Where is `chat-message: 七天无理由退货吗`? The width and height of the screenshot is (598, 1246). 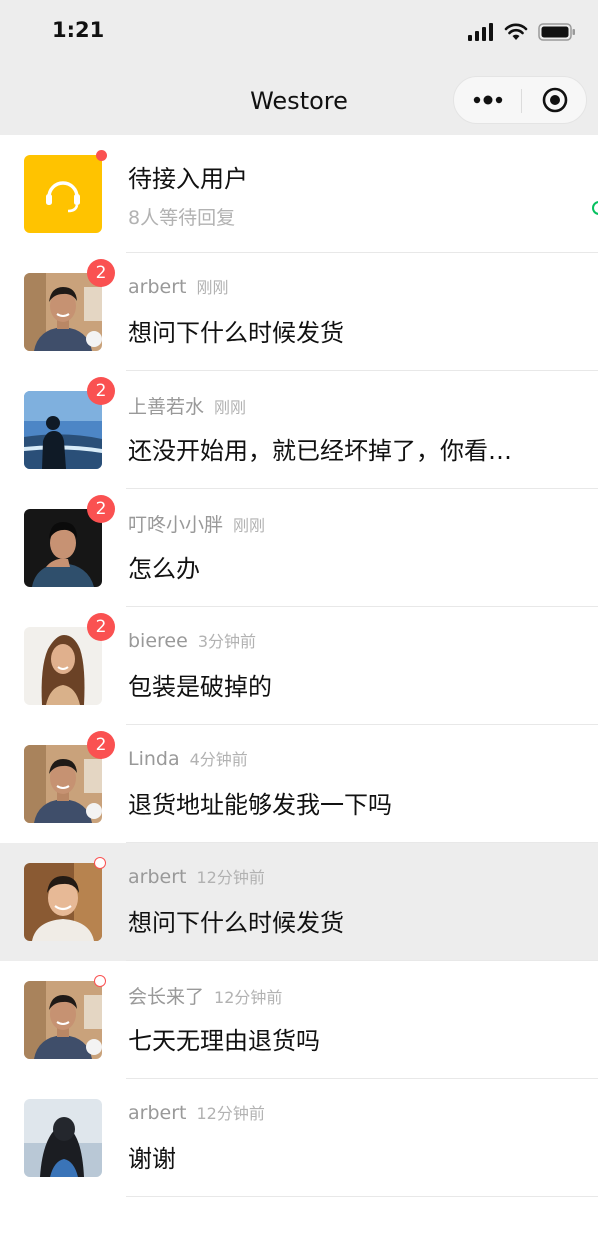 chat-message: 七天无理由退货吗 is located at coordinates (224, 1041).